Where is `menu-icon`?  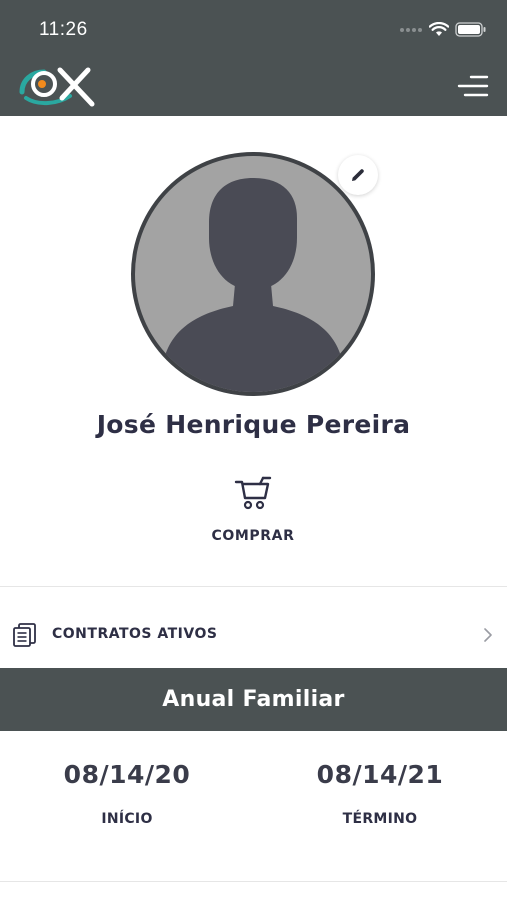 menu-icon is located at coordinates (473, 86).